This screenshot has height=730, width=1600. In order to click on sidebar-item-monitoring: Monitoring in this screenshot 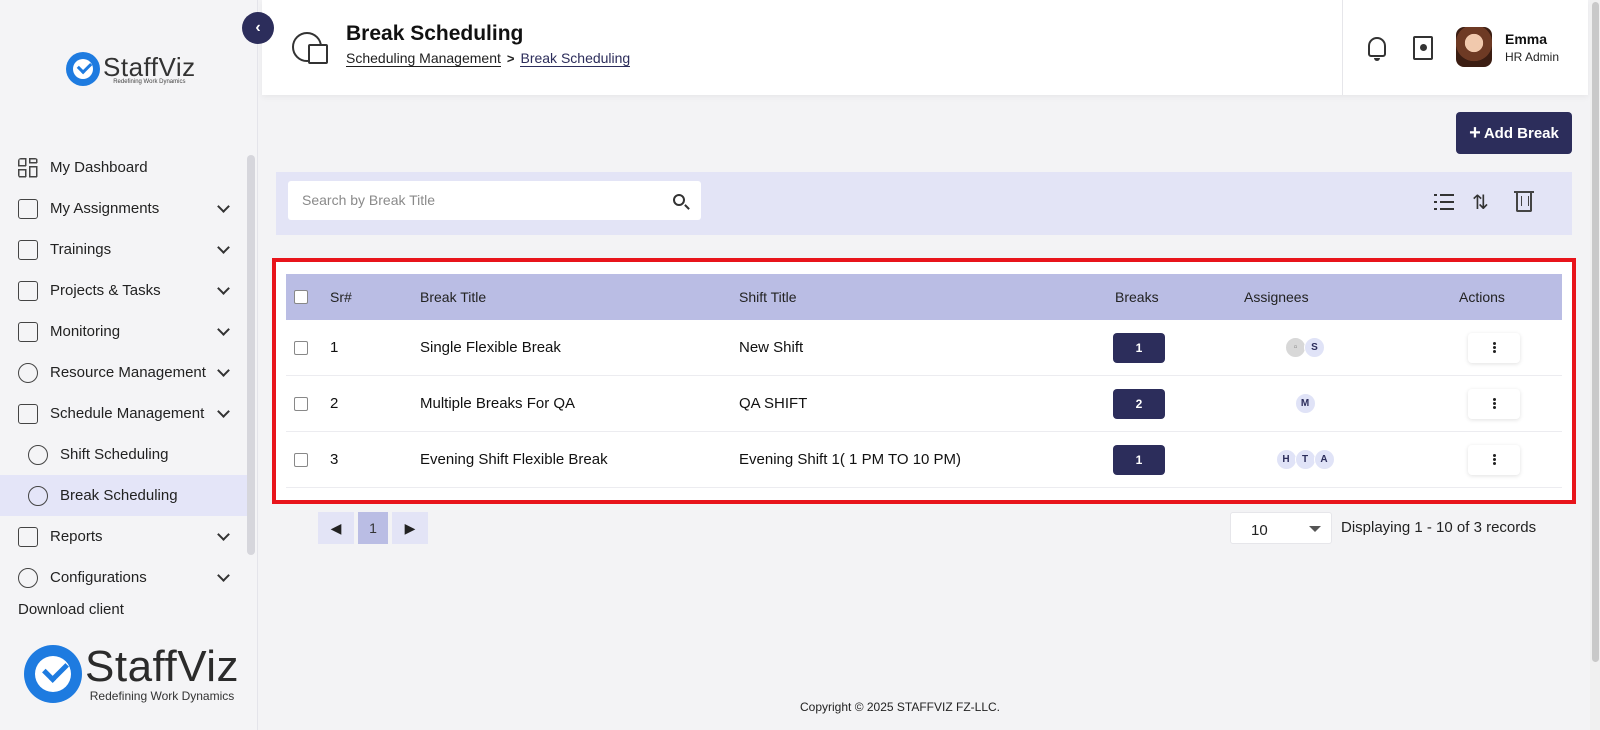, I will do `click(124, 331)`.